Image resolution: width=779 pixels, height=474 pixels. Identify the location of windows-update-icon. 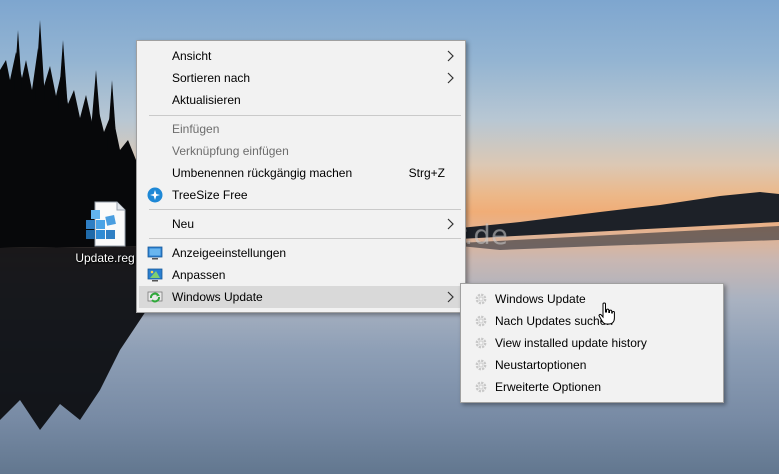
(155, 297).